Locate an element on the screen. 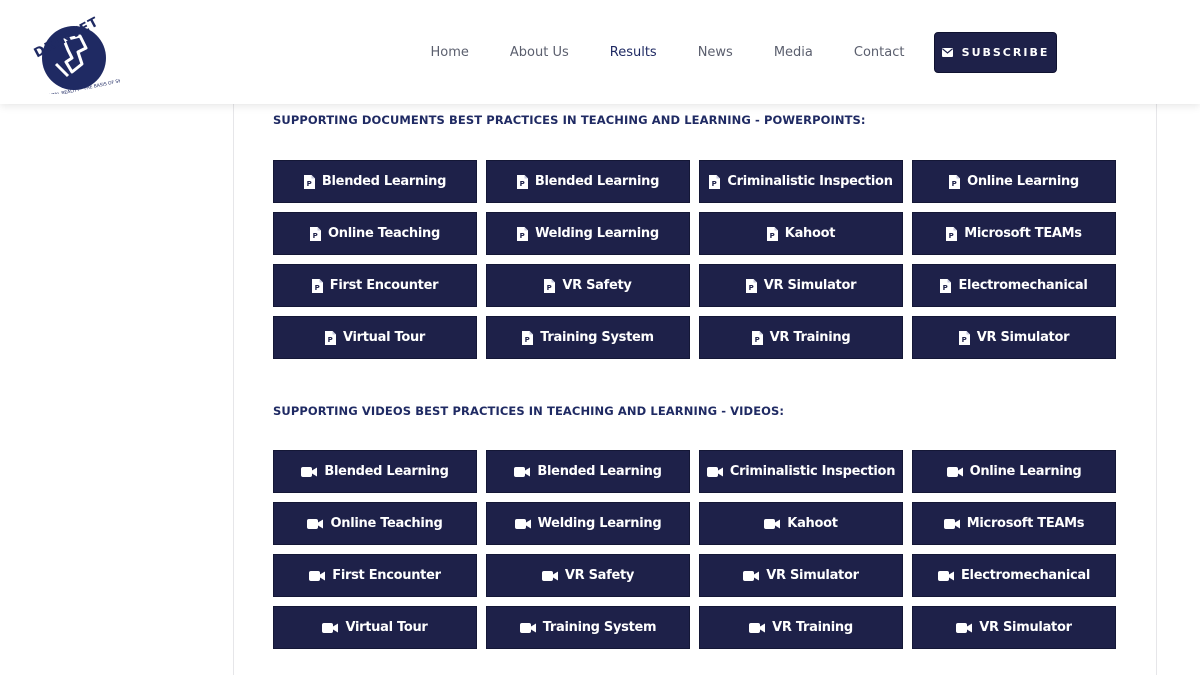  video-button-label: Criminalistic Inspection is located at coordinates (812, 471).